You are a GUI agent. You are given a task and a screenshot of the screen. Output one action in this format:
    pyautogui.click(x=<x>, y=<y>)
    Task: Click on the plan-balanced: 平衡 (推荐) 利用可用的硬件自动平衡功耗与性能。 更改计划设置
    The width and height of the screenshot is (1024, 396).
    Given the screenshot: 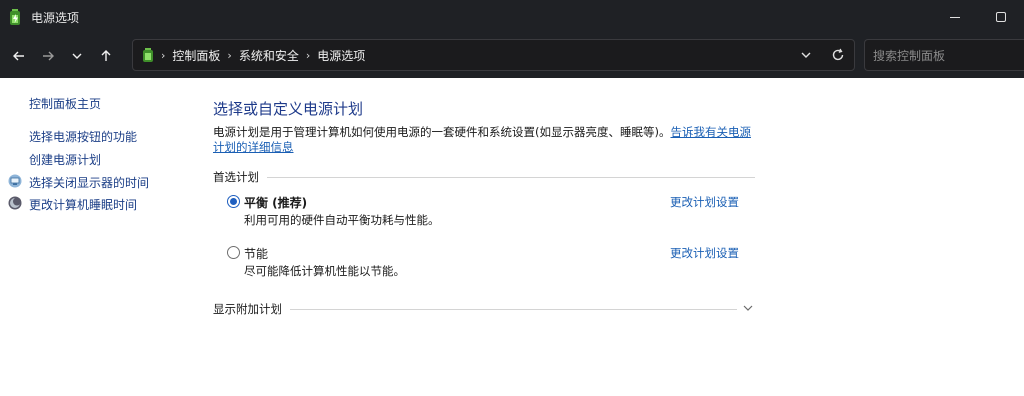 What is the action you would take?
    pyautogui.click(x=492, y=211)
    